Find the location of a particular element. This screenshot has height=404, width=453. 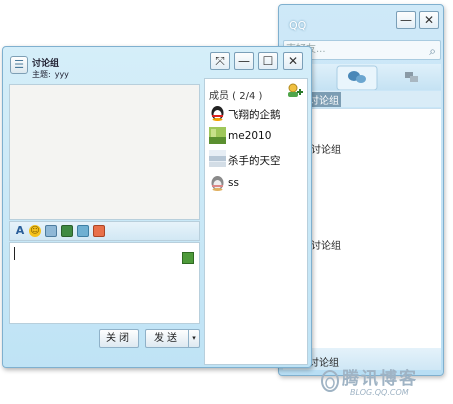

emoticon-icon: ☺ is located at coordinates (35, 231).